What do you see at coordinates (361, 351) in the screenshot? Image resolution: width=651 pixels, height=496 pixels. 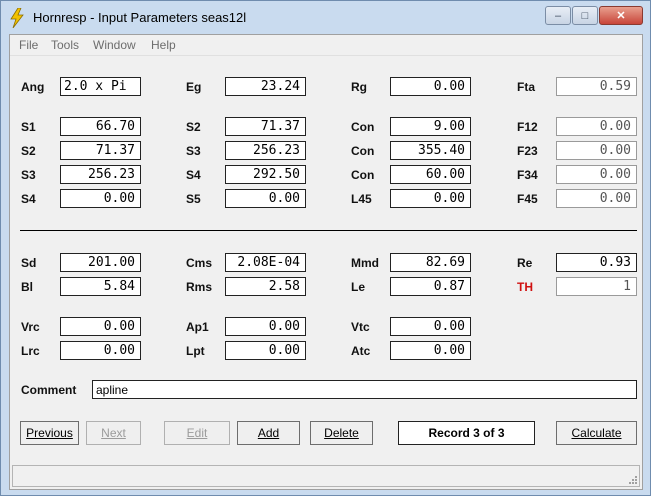 I see `atc-label: Atc` at bounding box center [361, 351].